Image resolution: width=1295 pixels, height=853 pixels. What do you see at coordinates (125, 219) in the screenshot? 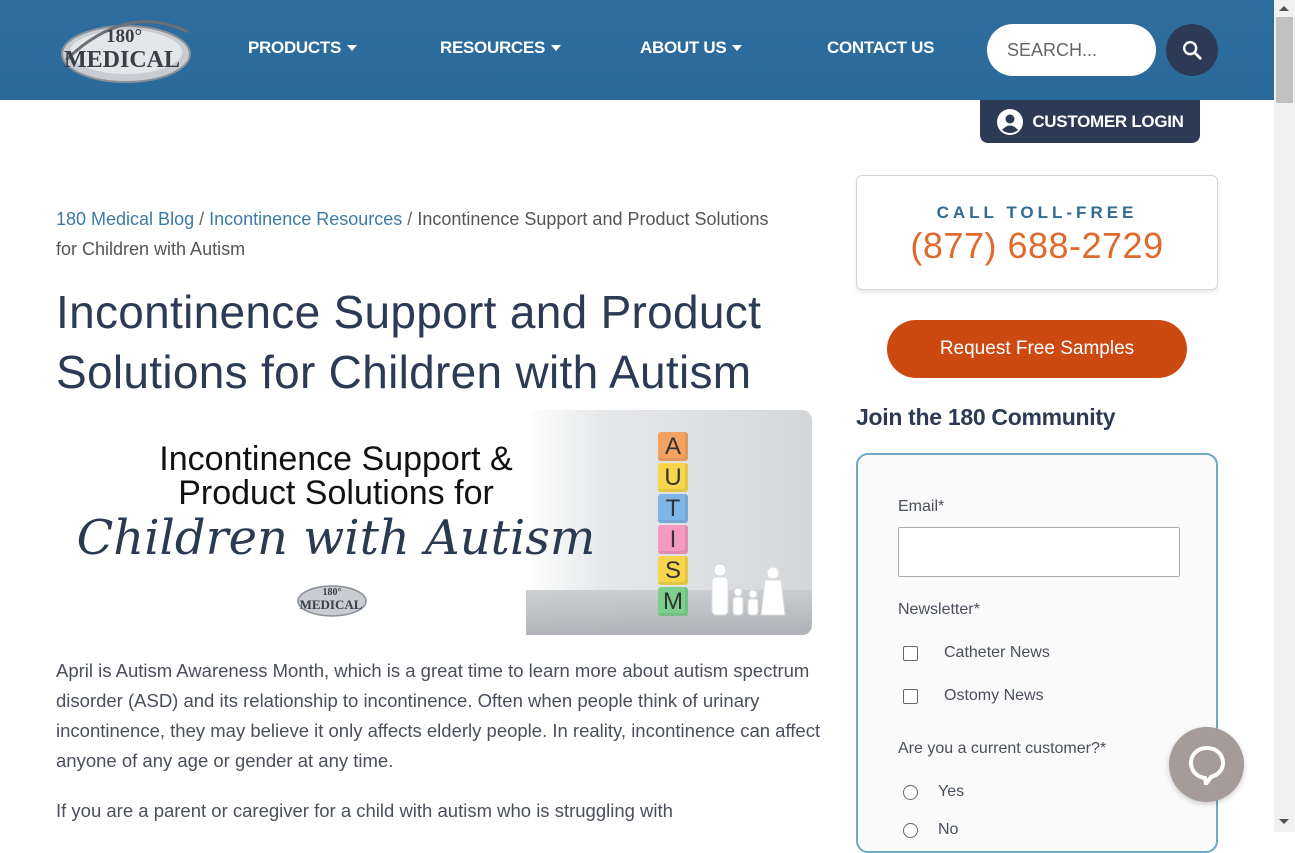
I see `breadcrumb-blog-link: 180 Medical Blog` at bounding box center [125, 219].